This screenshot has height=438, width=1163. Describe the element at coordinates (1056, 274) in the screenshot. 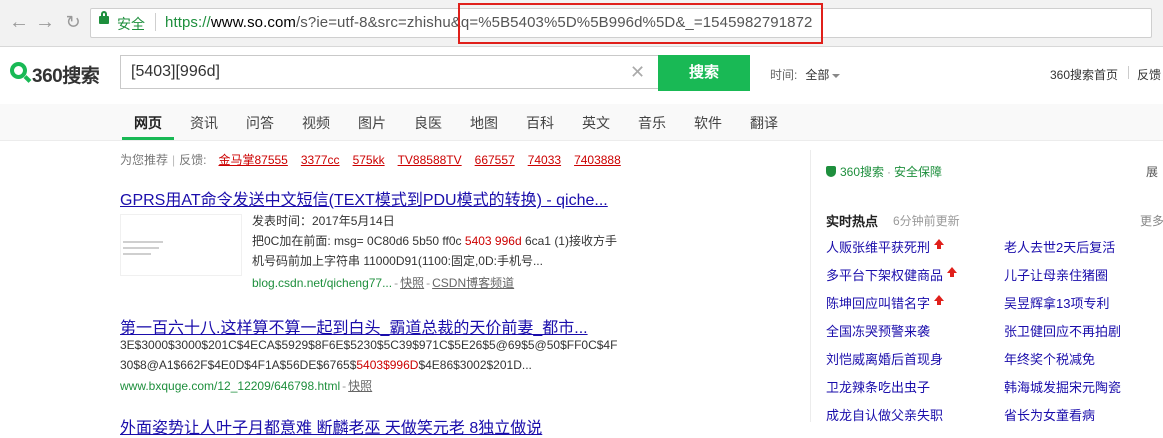

I see `hot-topic-item: 儿子让母亲住猪圈` at that location.